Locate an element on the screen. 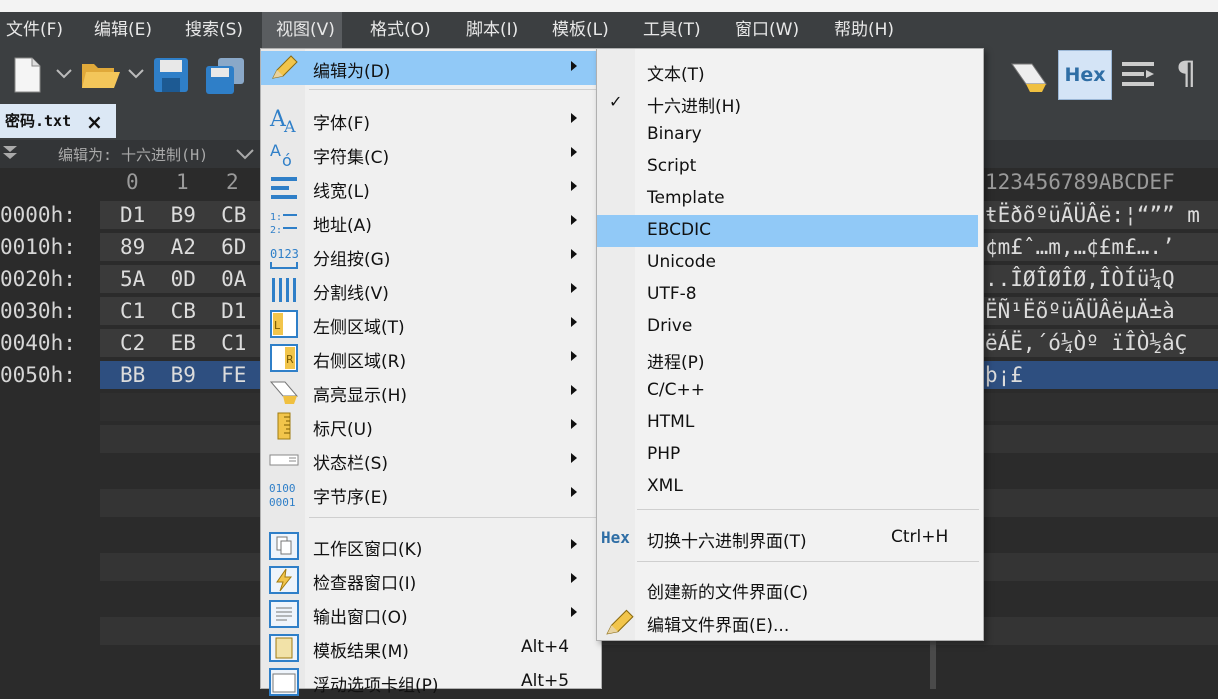 The height and width of the screenshot is (699, 1218). new-file-icon is located at coordinates (27, 75).